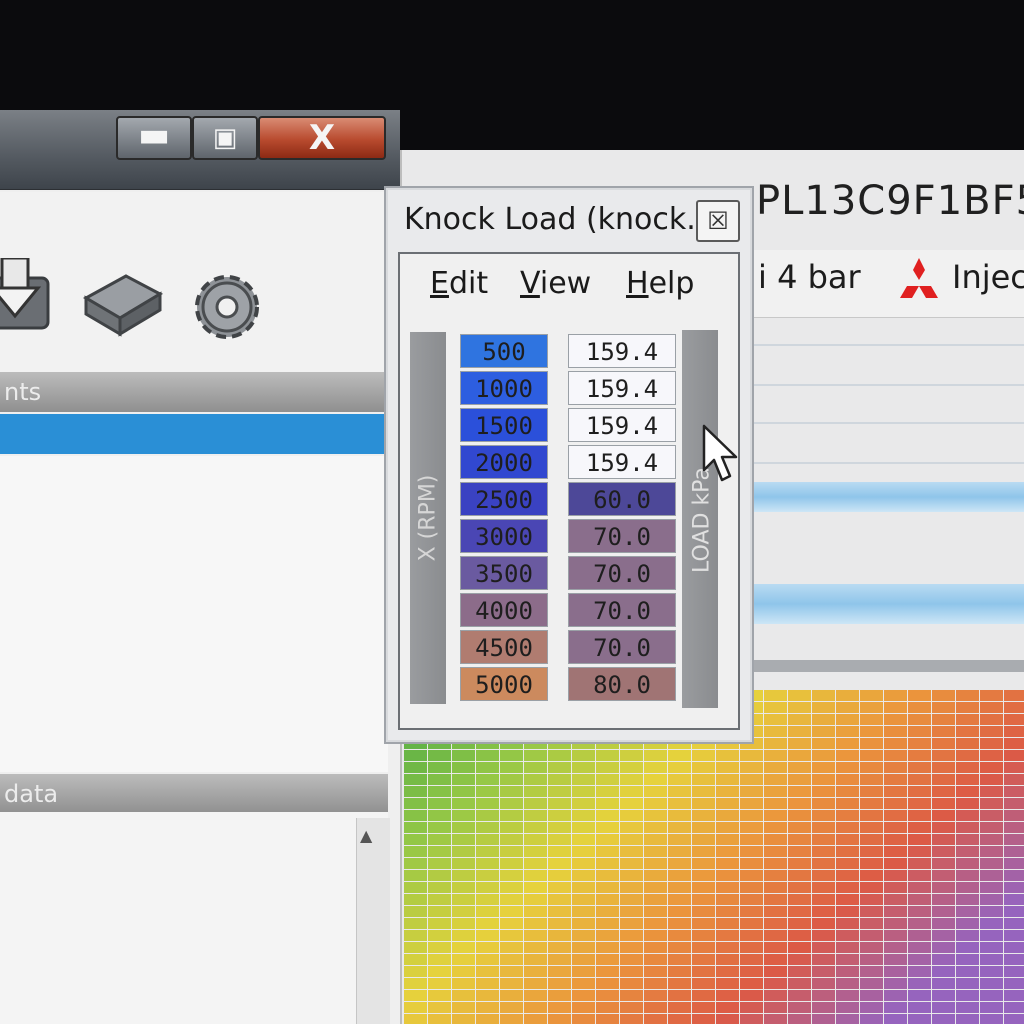 This screenshot has height=1024, width=1024. Describe the element at coordinates (622, 684) in the screenshot. I see `knock-load-value-cell: 80.0` at that location.